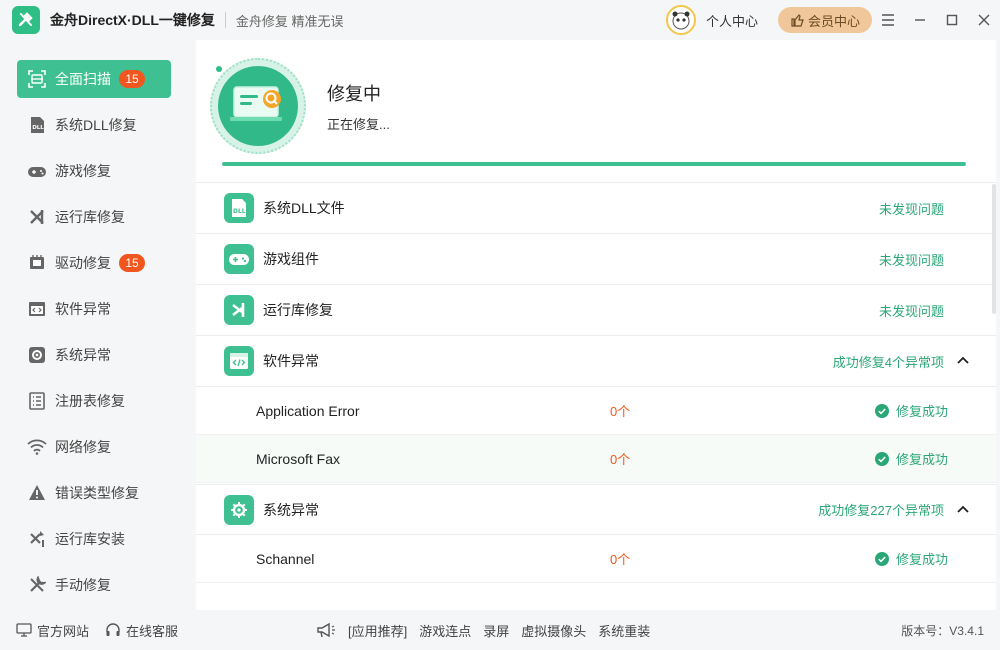  Describe the element at coordinates (596, 459) in the screenshot. I see `list-item: Microsoft Fax 0个 修复成功` at that location.